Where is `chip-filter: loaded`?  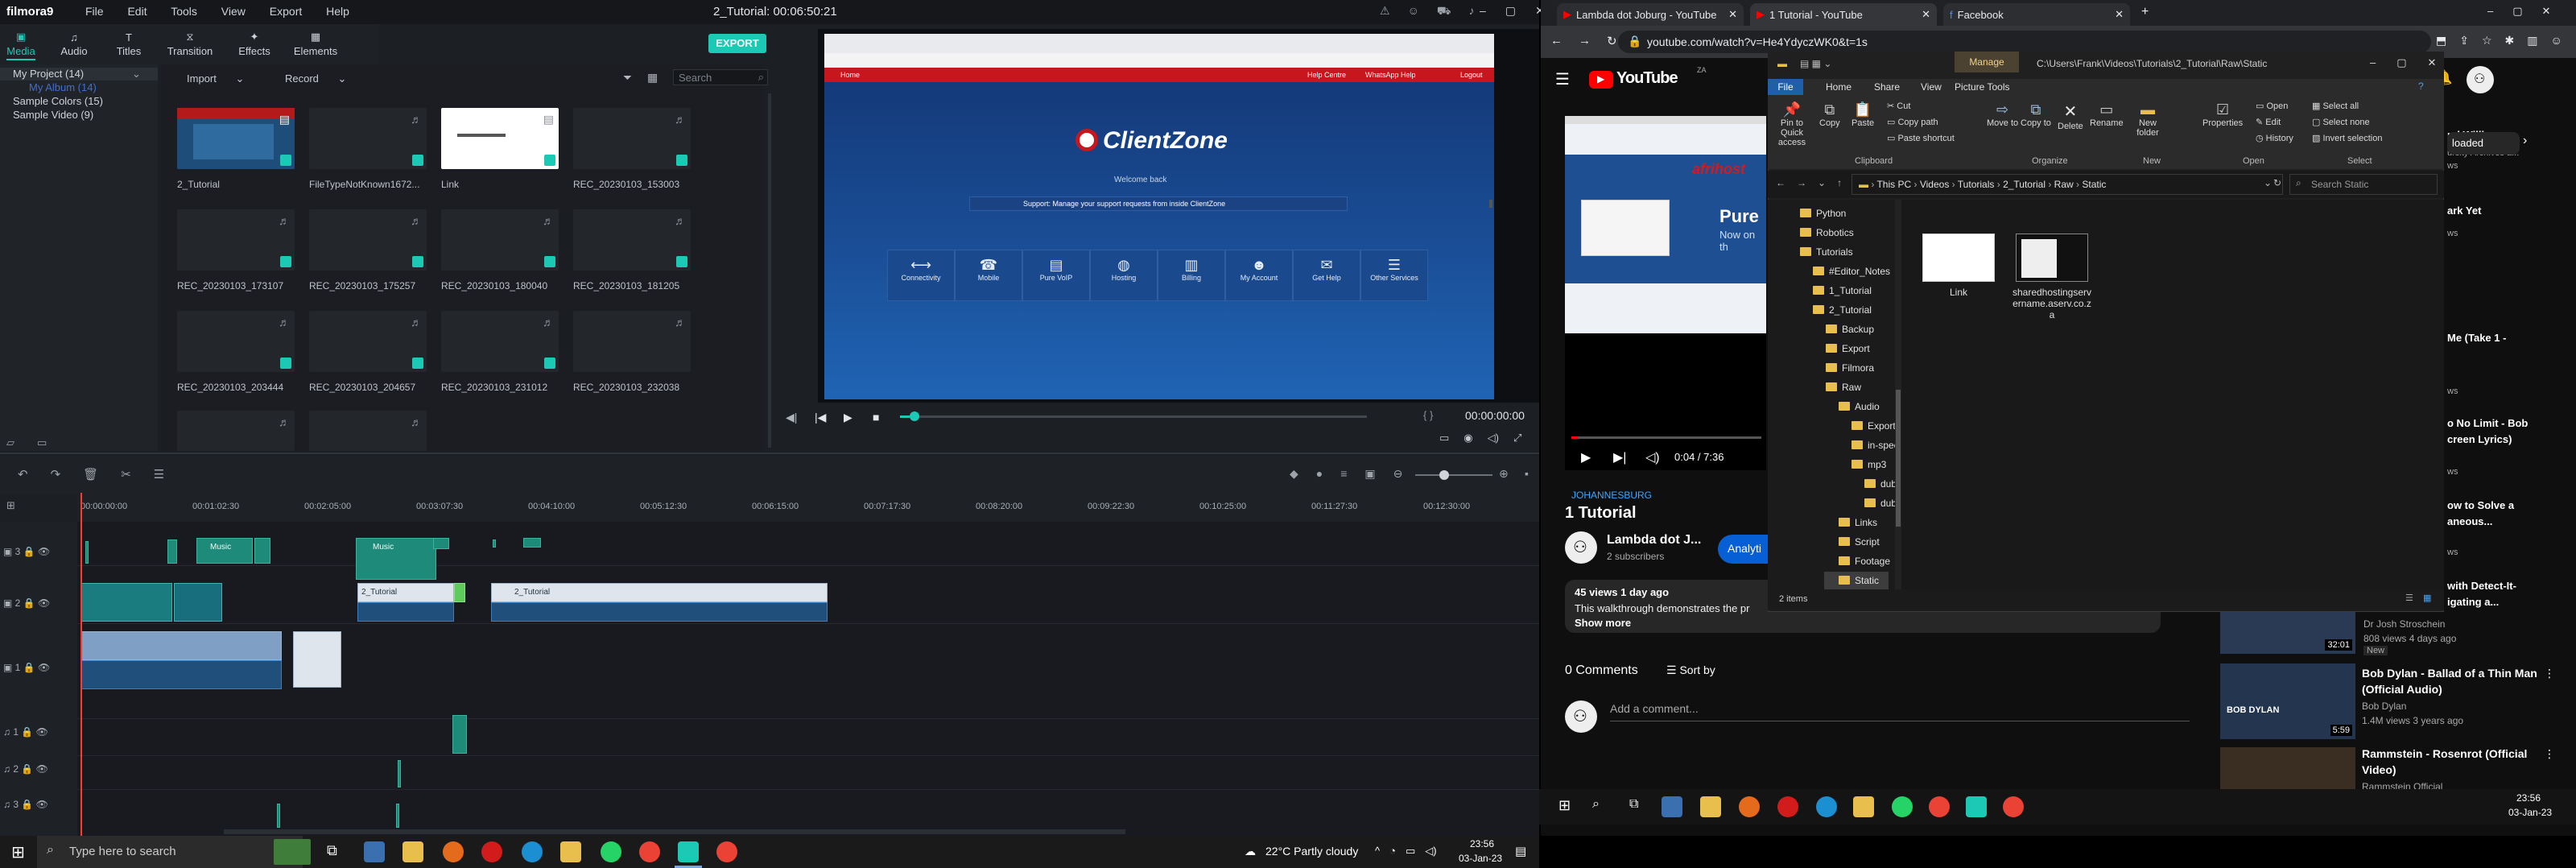
chip-filter: loaded is located at coordinates (2483, 143).